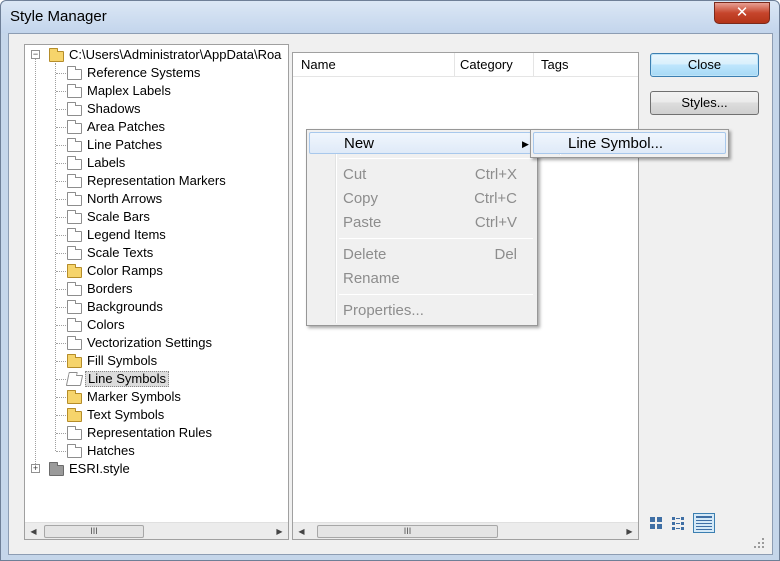 This screenshot has width=780, height=561. Describe the element at coordinates (125, 144) in the screenshot. I see `tree-item-label: Line Patches` at that location.